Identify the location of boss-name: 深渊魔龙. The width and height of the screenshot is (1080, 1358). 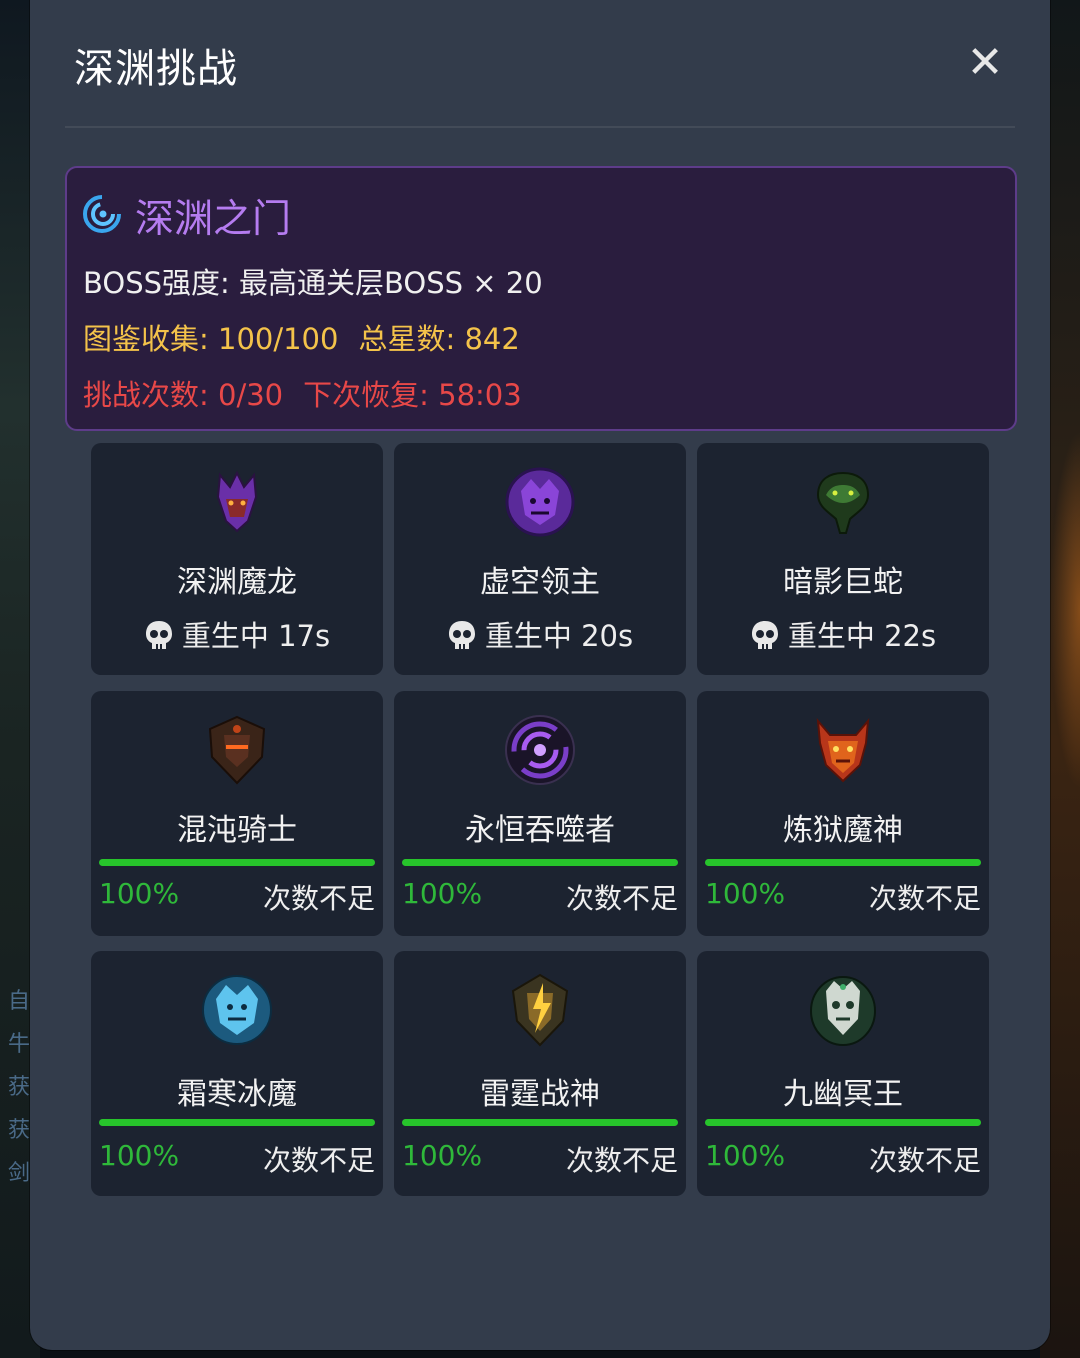
(237, 582).